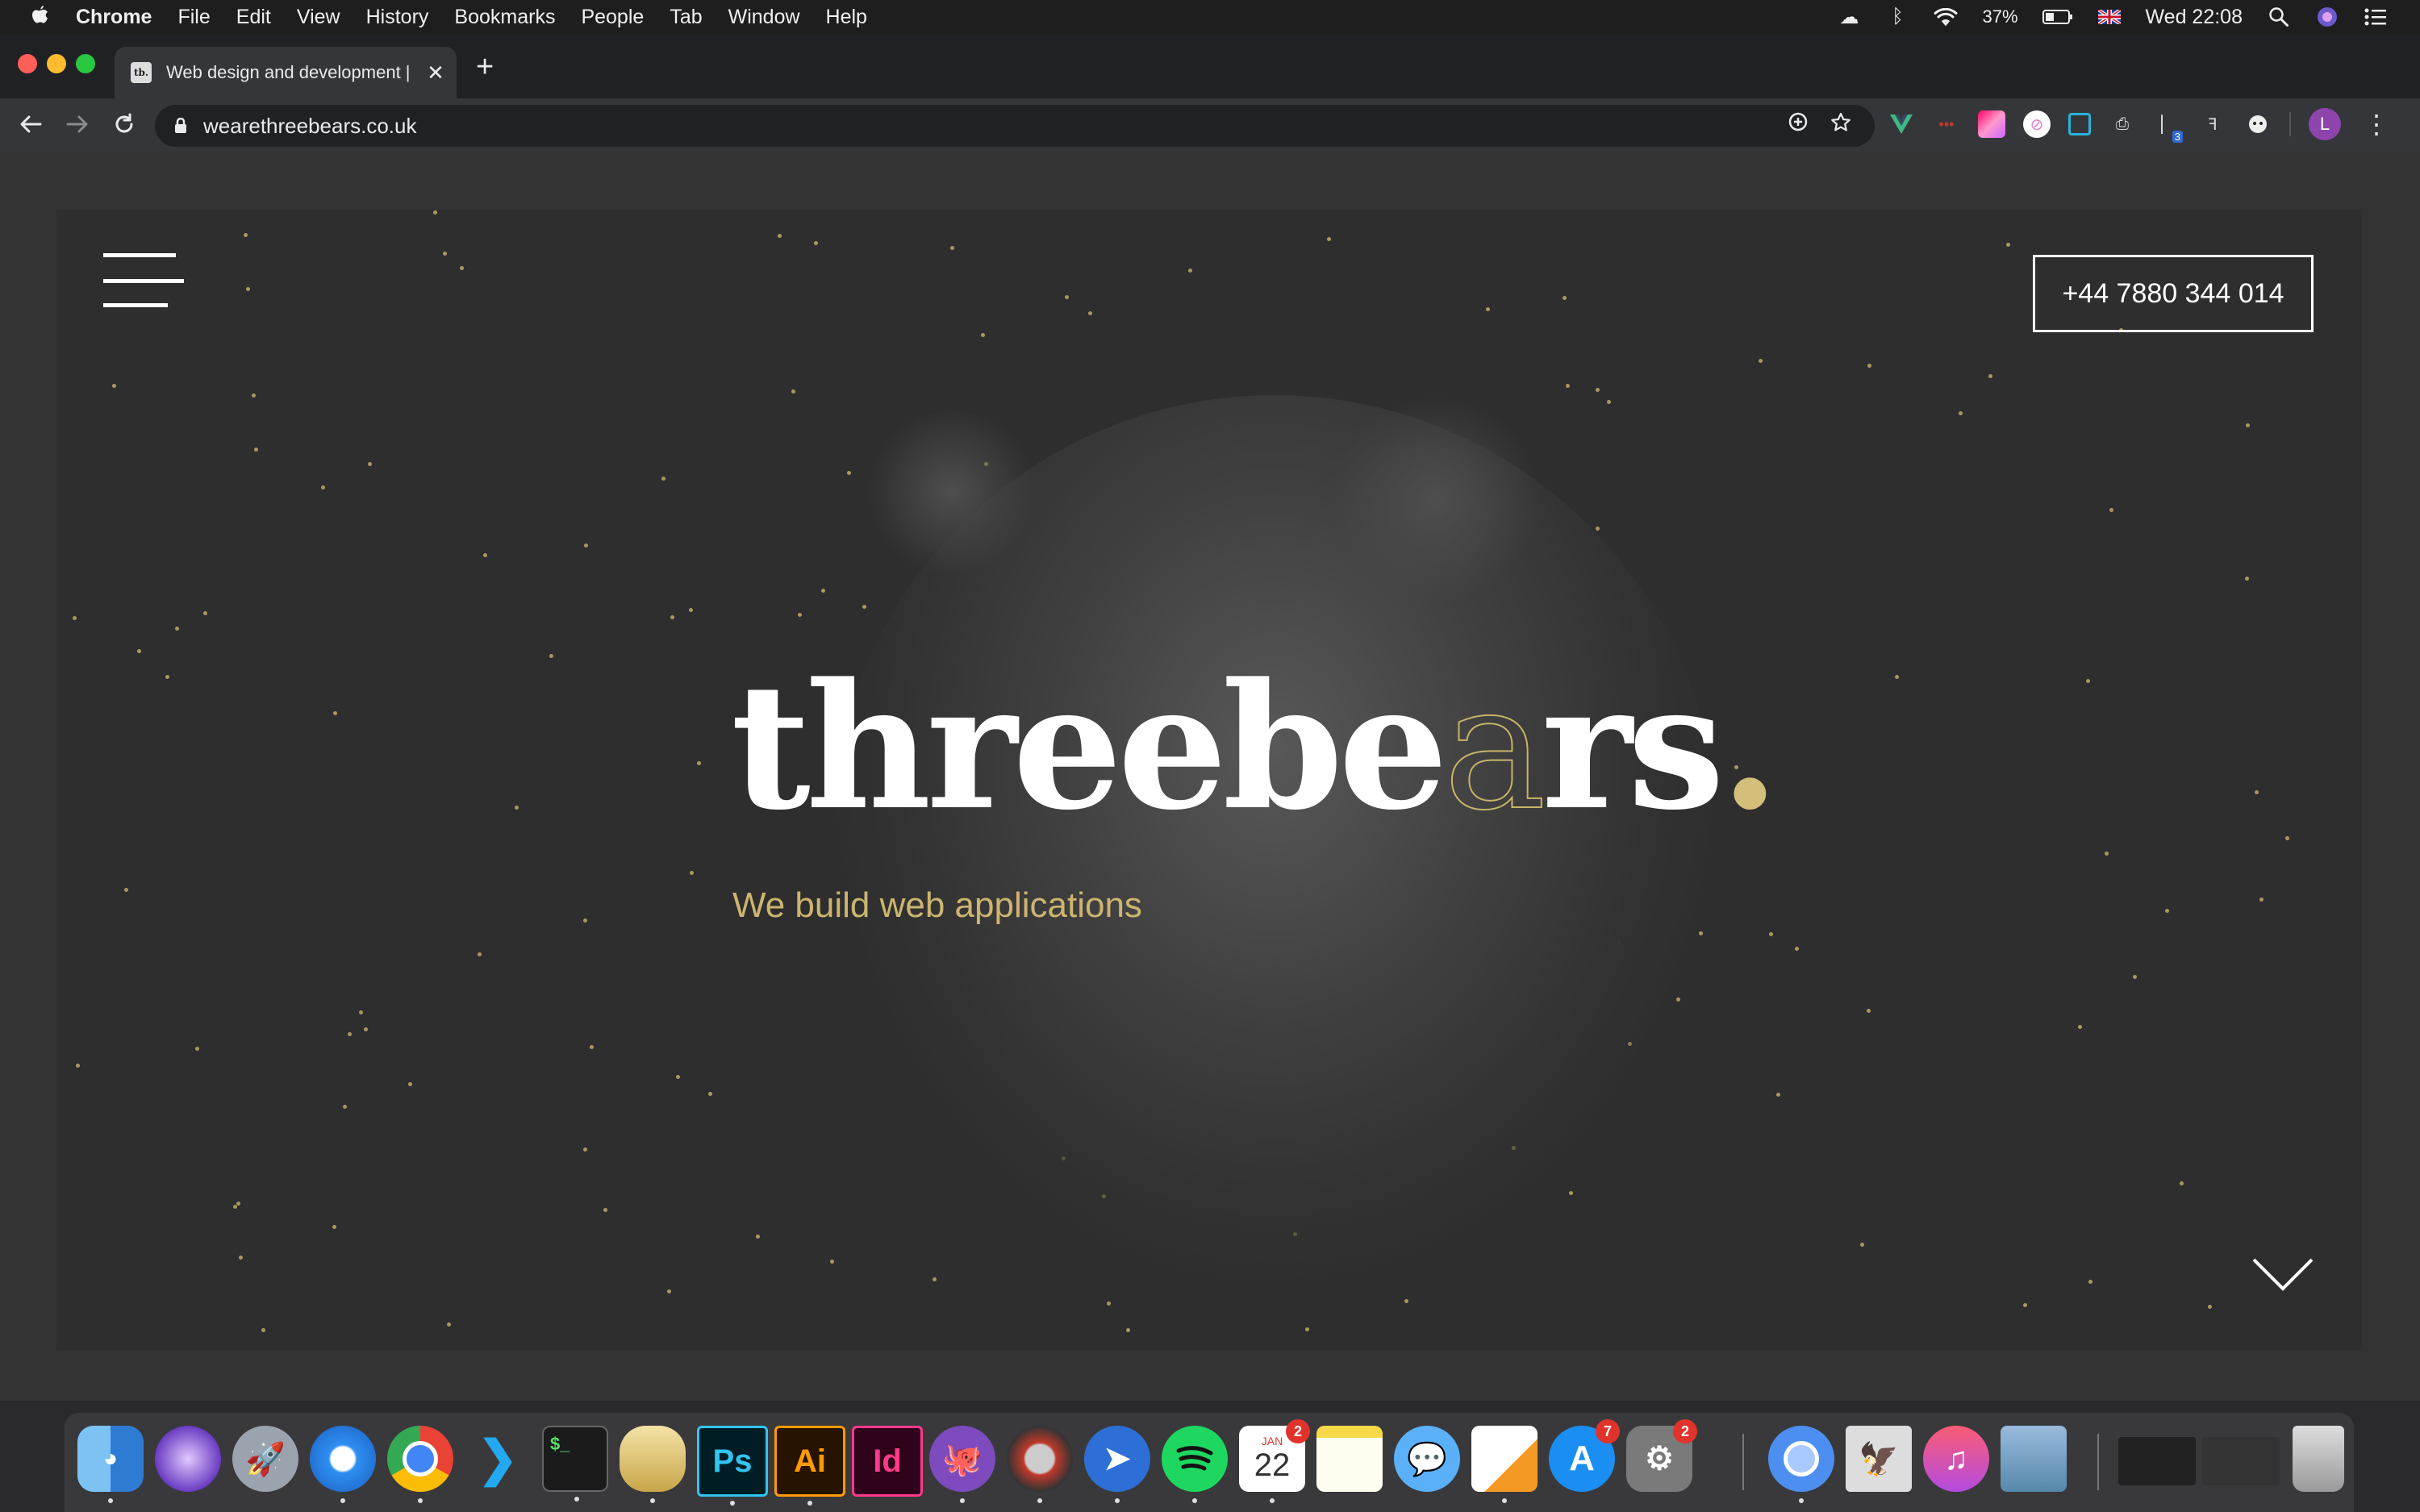 The height and width of the screenshot is (1512, 2420). What do you see at coordinates (181, 126) in the screenshot?
I see `lock-icon` at bounding box center [181, 126].